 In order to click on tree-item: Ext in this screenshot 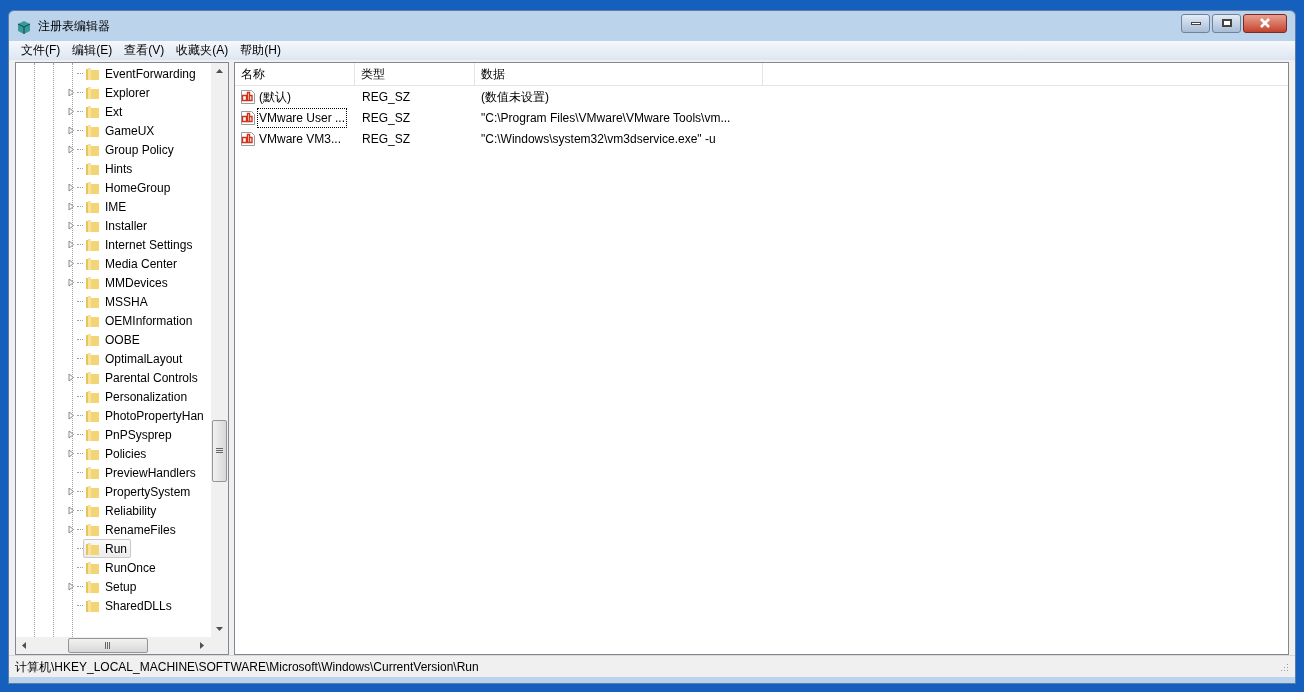, I will do `click(105, 111)`.